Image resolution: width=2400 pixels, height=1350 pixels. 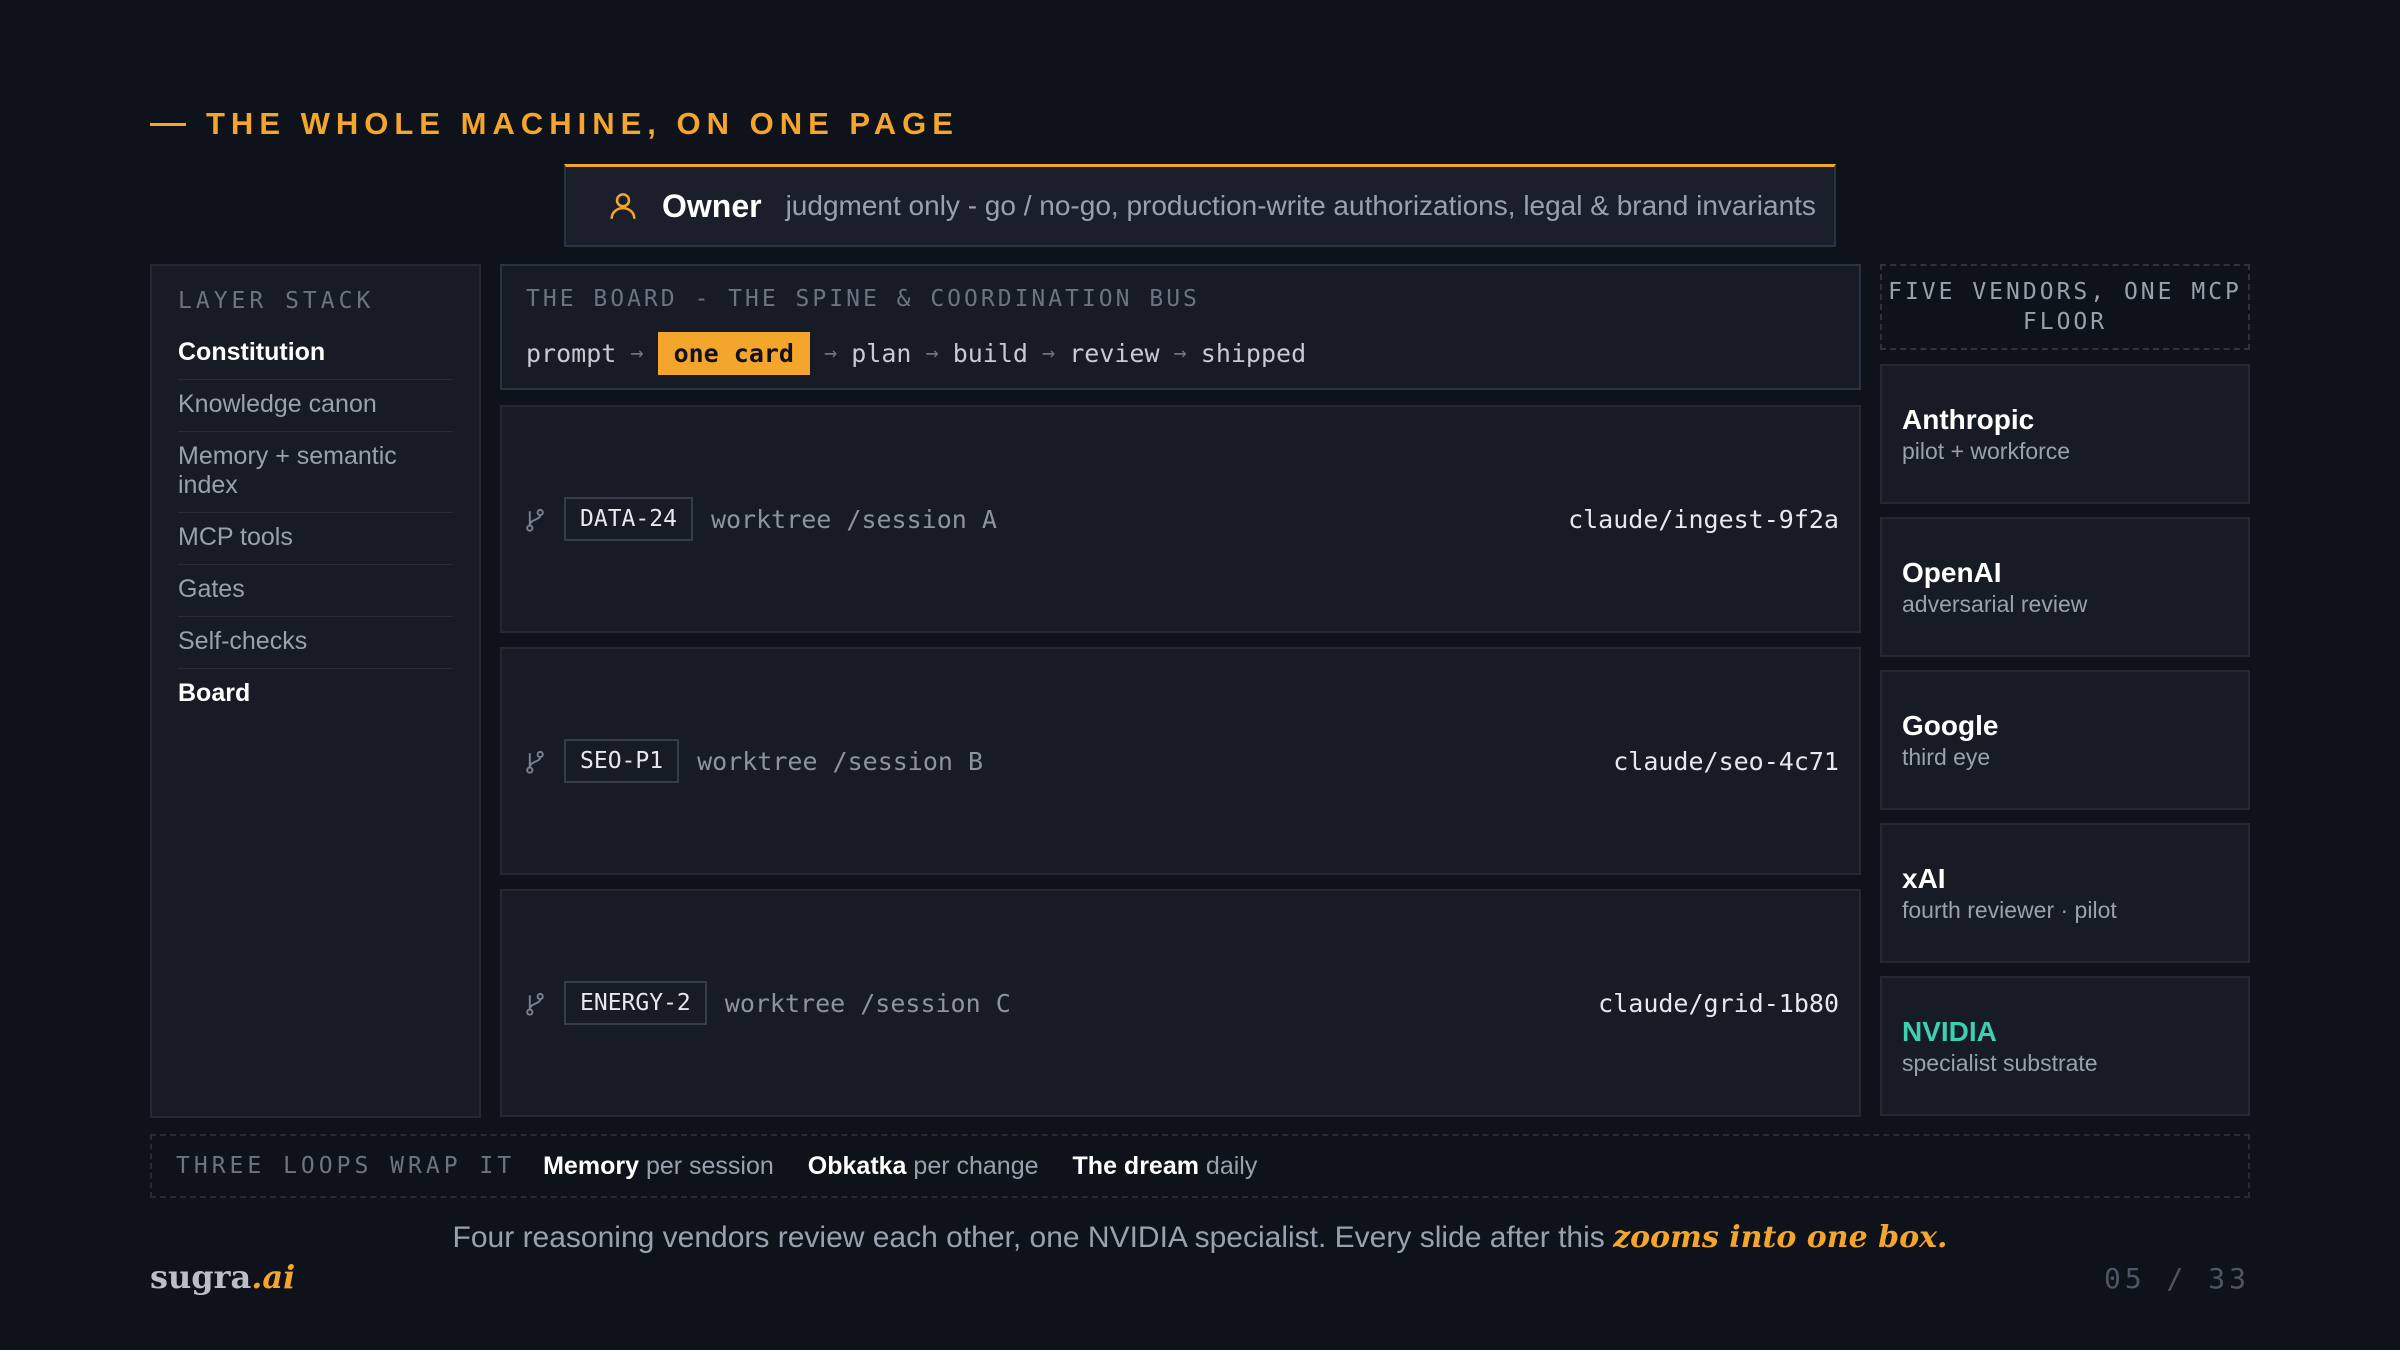 I want to click on vendor-card-openai: OpenAI adversarial review, so click(x=2065, y=587).